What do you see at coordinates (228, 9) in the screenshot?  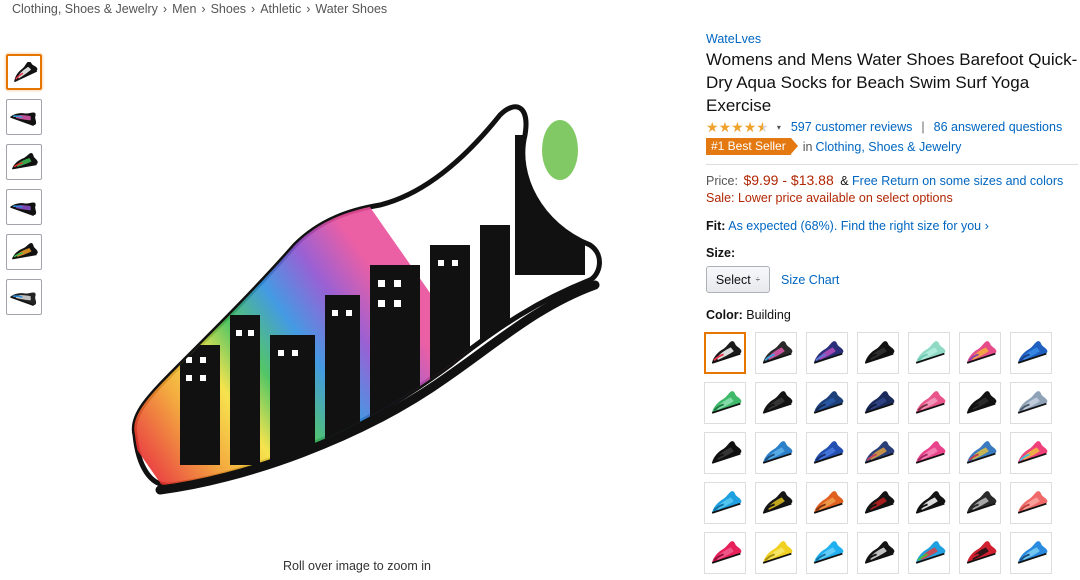 I see `breadcrumb-link: Shoes` at bounding box center [228, 9].